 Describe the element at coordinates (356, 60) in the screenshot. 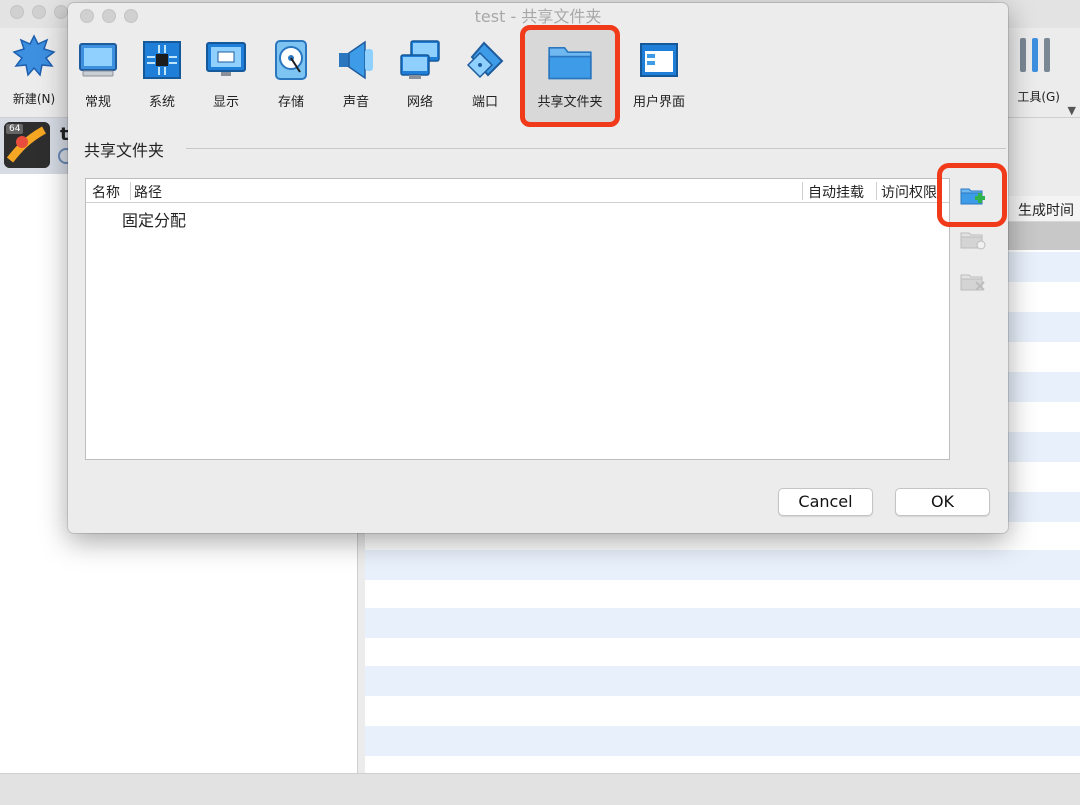

I see `speaker-icon` at that location.